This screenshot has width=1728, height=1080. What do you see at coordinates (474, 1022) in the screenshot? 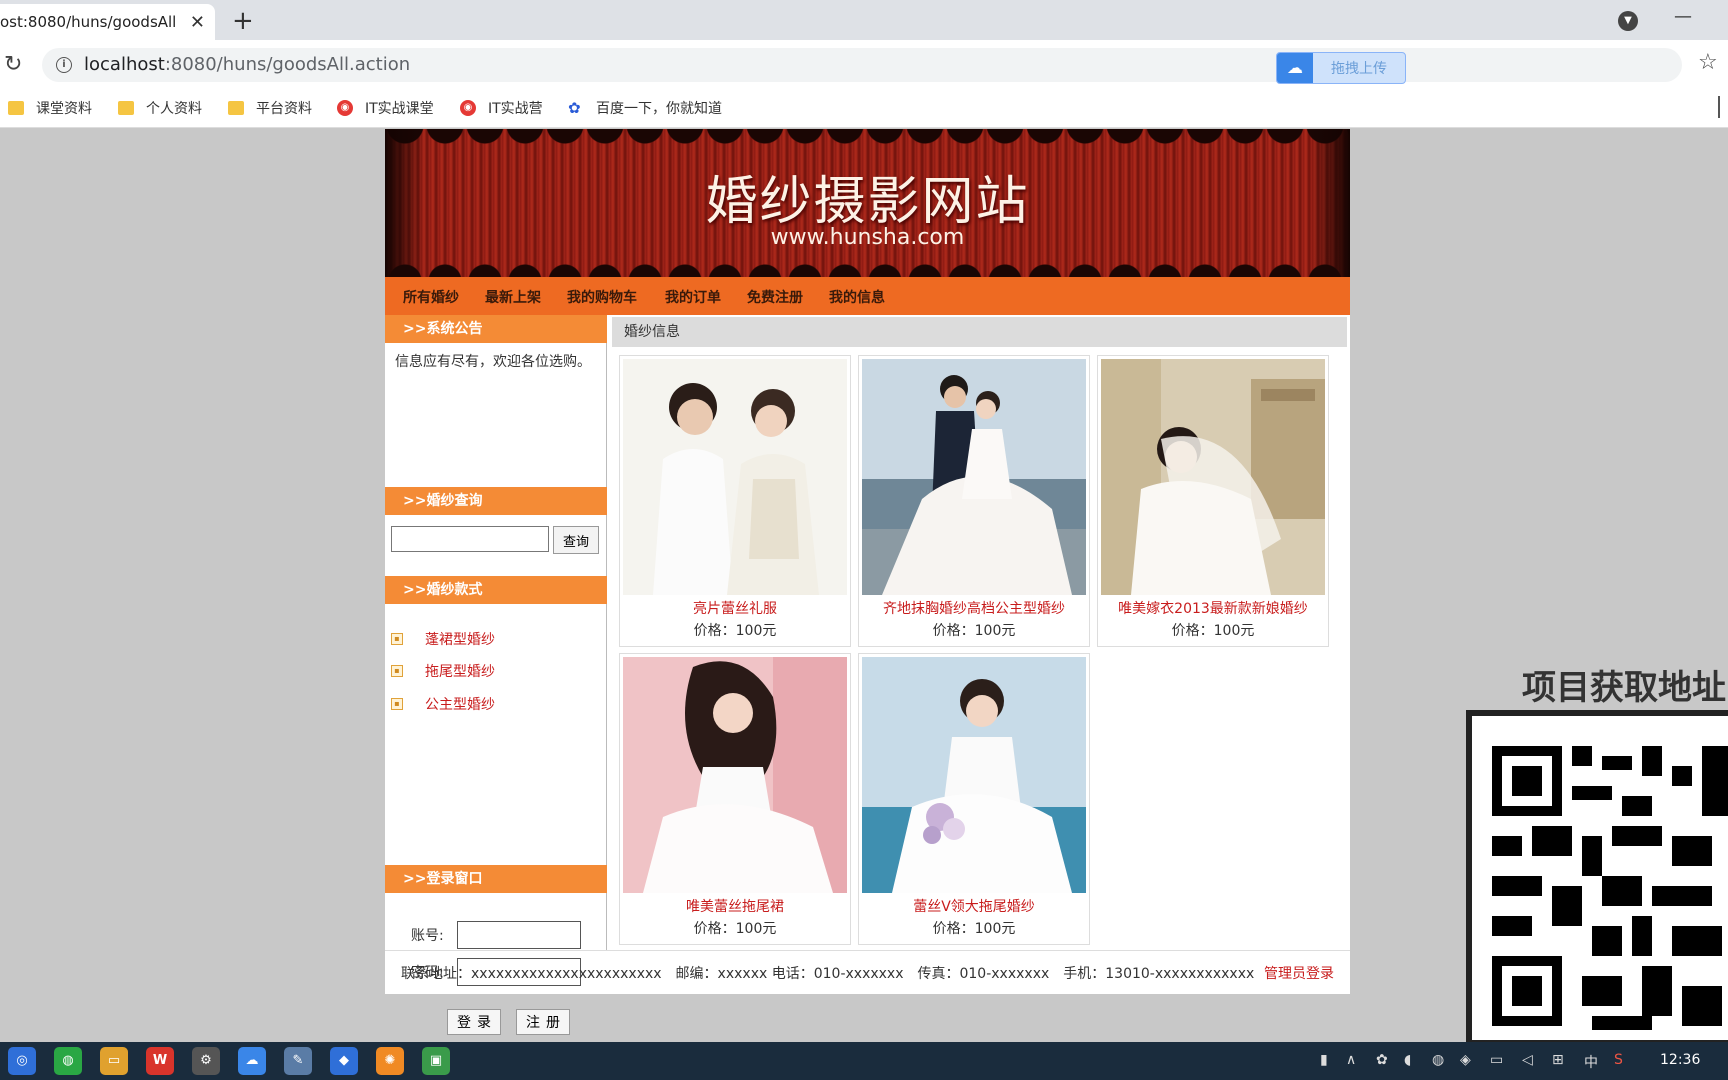
I see `login-button: 登录` at bounding box center [474, 1022].